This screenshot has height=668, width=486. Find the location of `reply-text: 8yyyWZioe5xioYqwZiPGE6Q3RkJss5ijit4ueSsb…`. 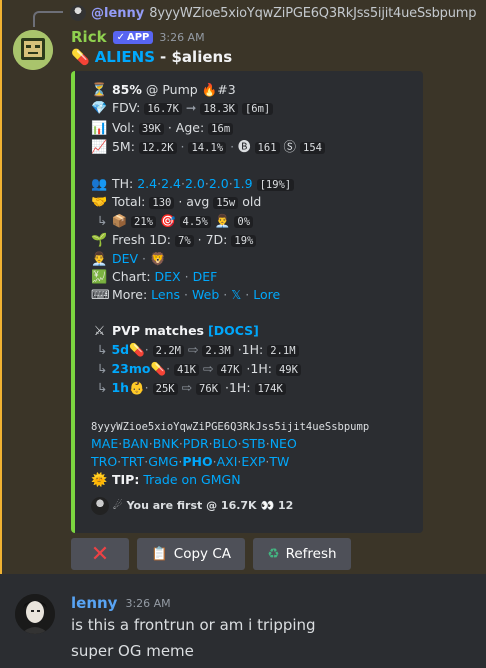

reply-text: 8yyyWZioe5xioYqwZiPGE6Q3RkJss5ijit4ueSsb… is located at coordinates (312, 13).